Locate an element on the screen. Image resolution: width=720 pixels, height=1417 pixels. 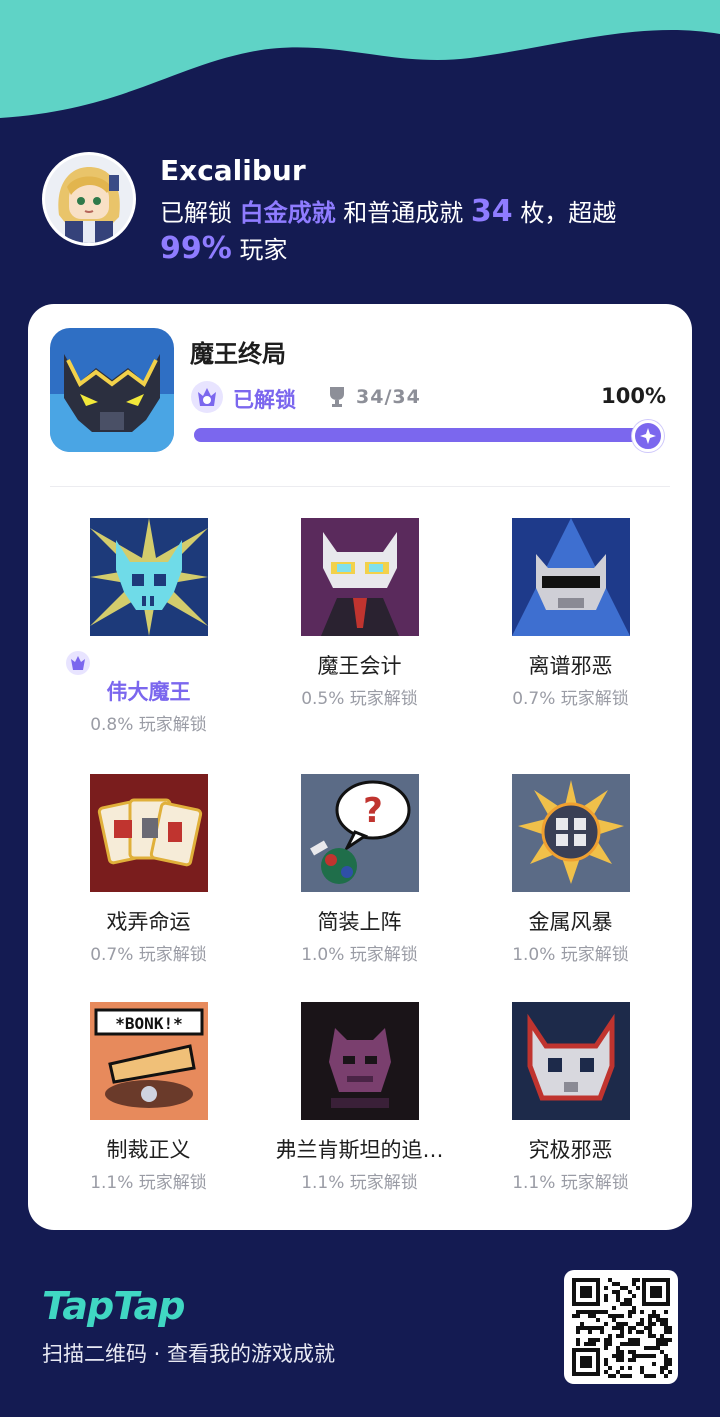
summary-text: 和普通成就 is located at coordinates (403, 213).